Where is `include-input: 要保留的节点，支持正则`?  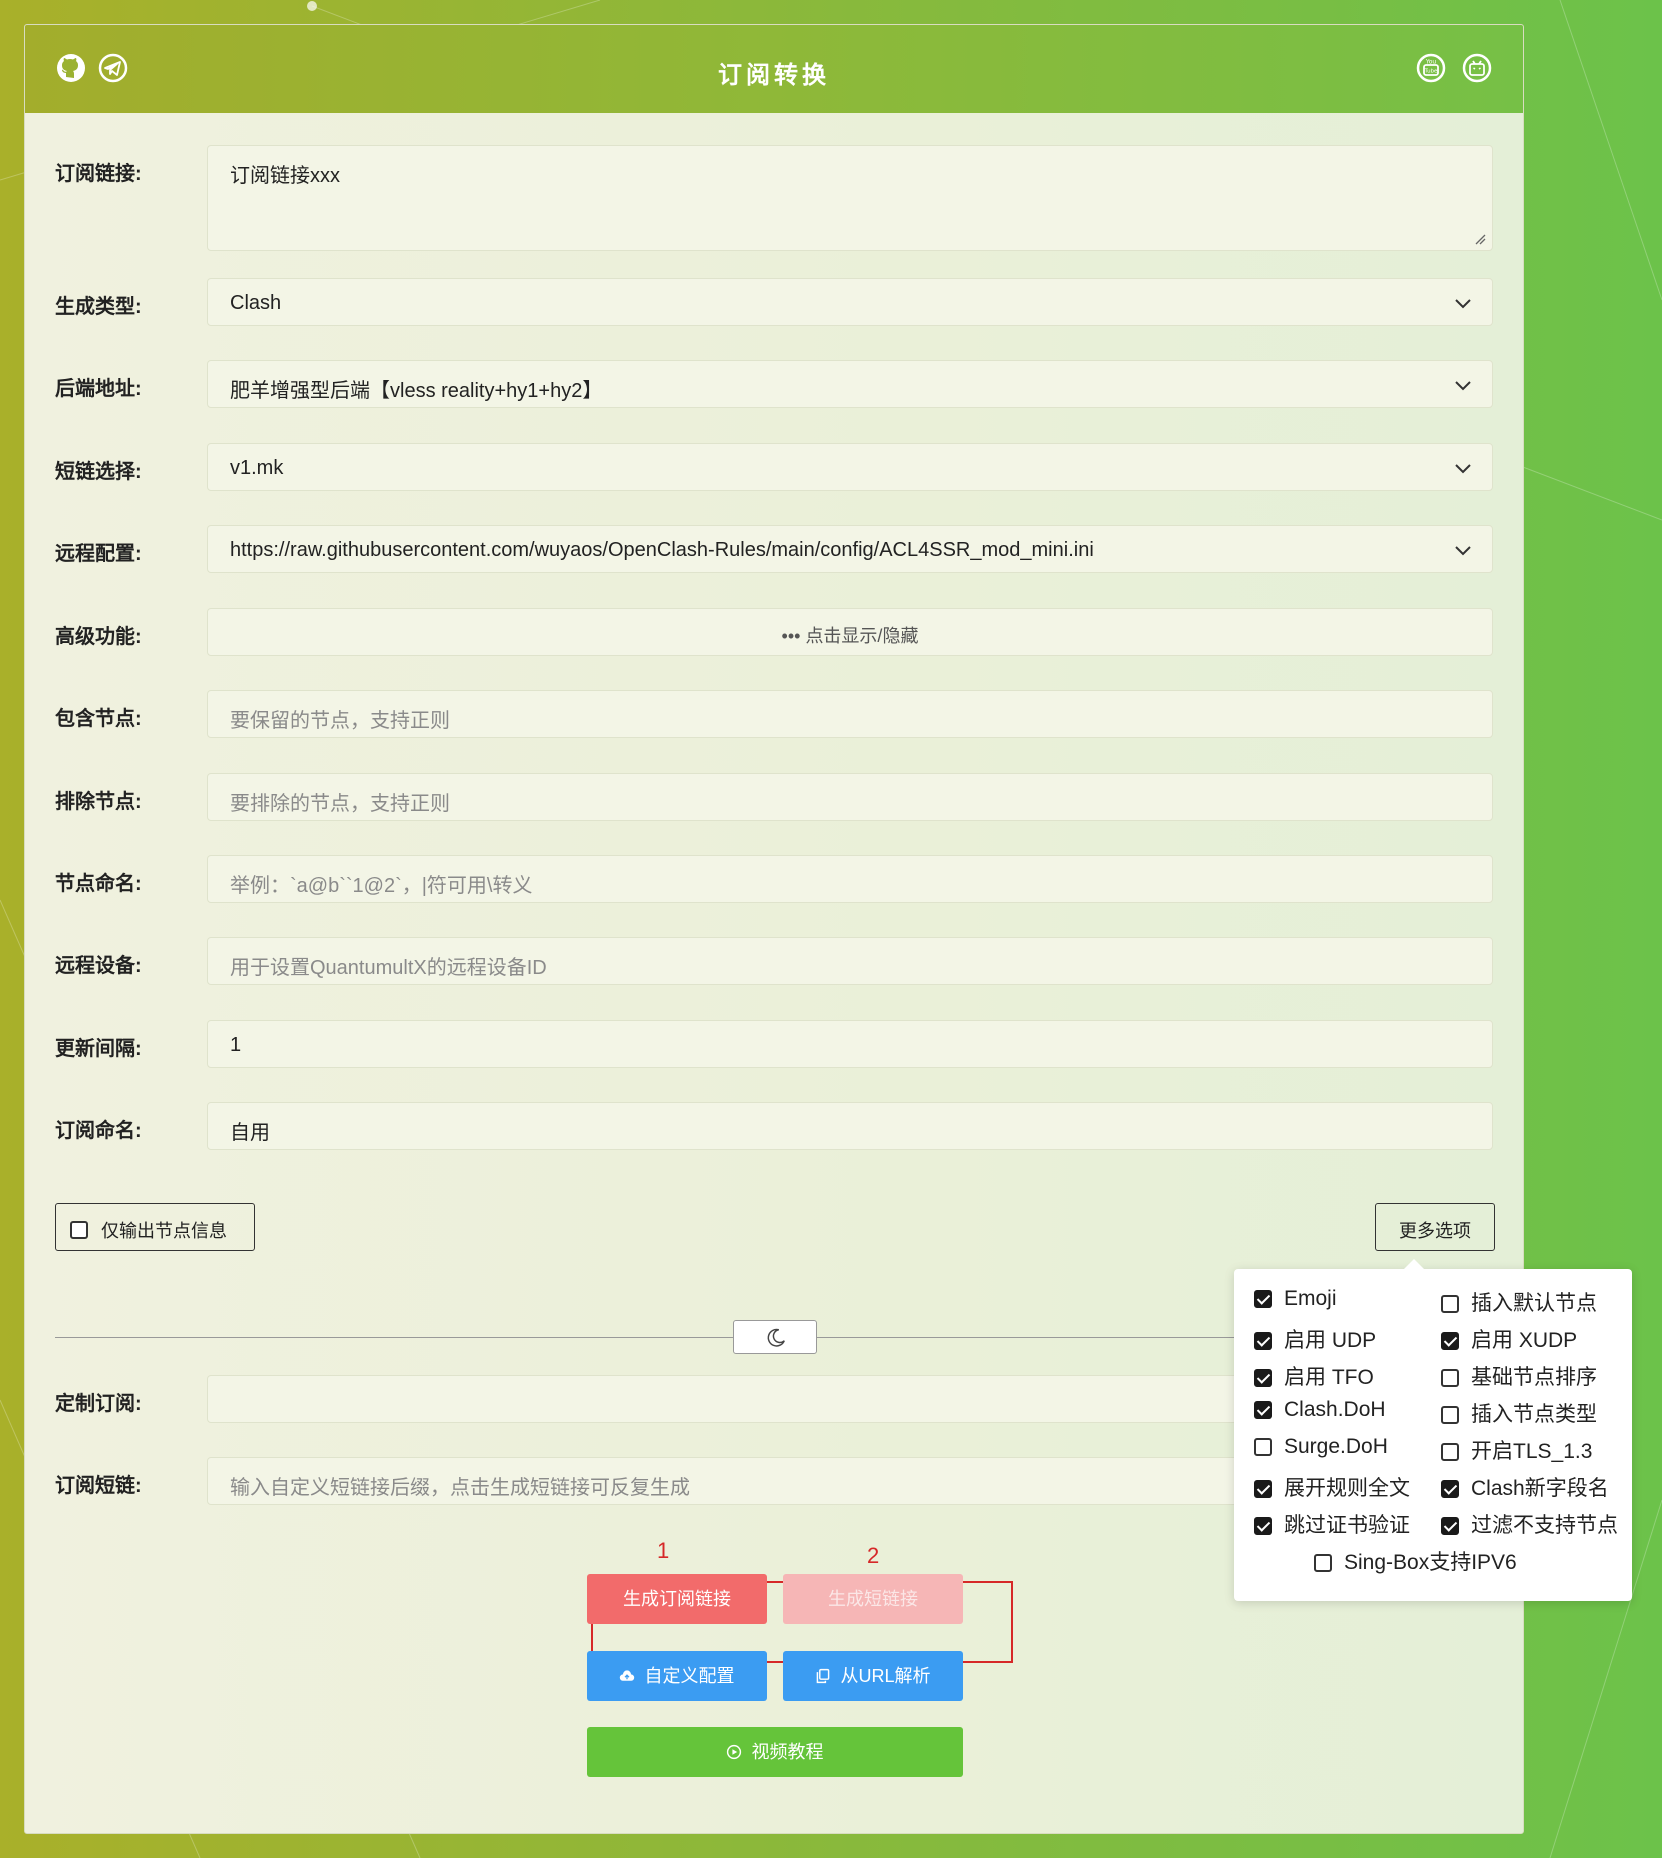 include-input: 要保留的节点，支持正则 is located at coordinates (850, 714).